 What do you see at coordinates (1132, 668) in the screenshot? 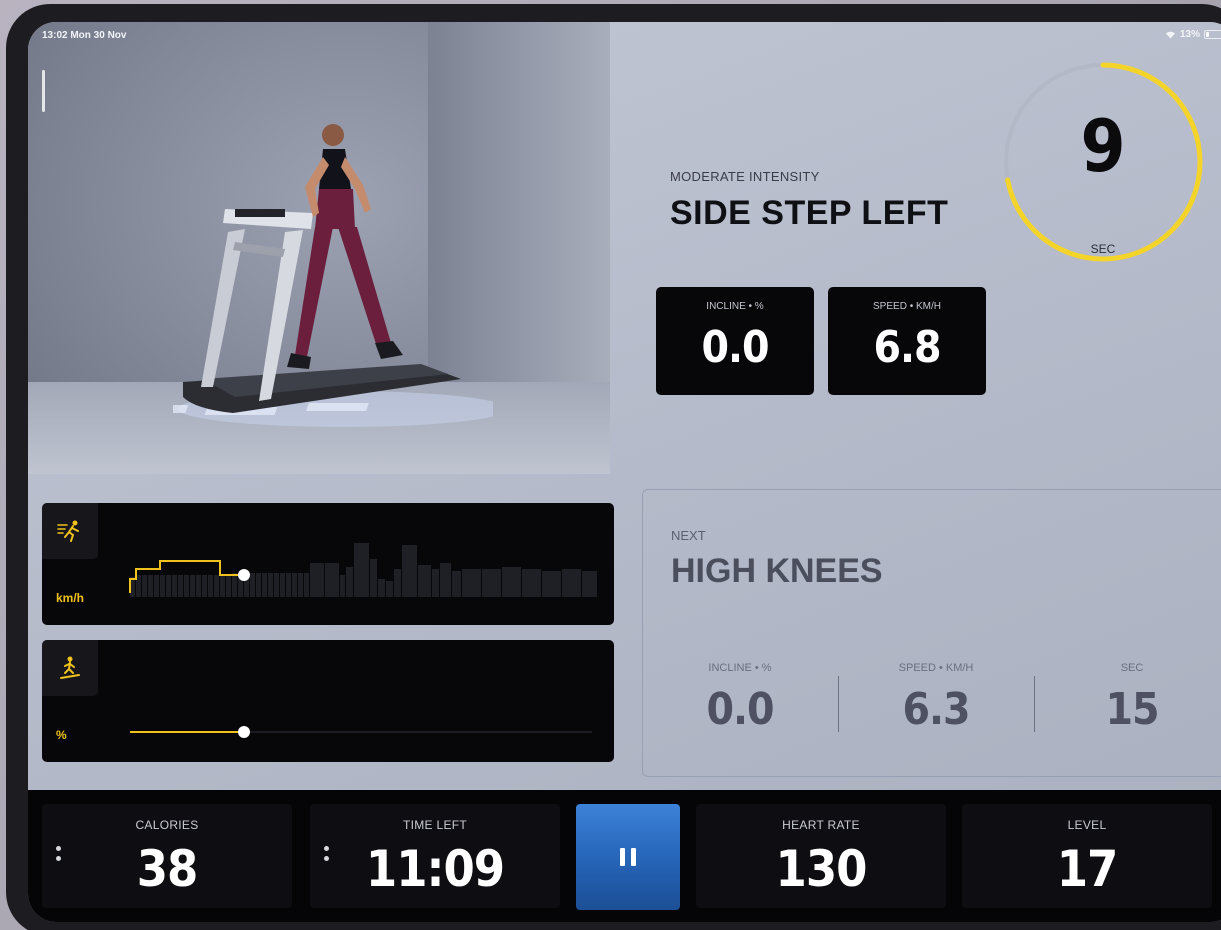
I see `next-duration-label: SEC` at bounding box center [1132, 668].